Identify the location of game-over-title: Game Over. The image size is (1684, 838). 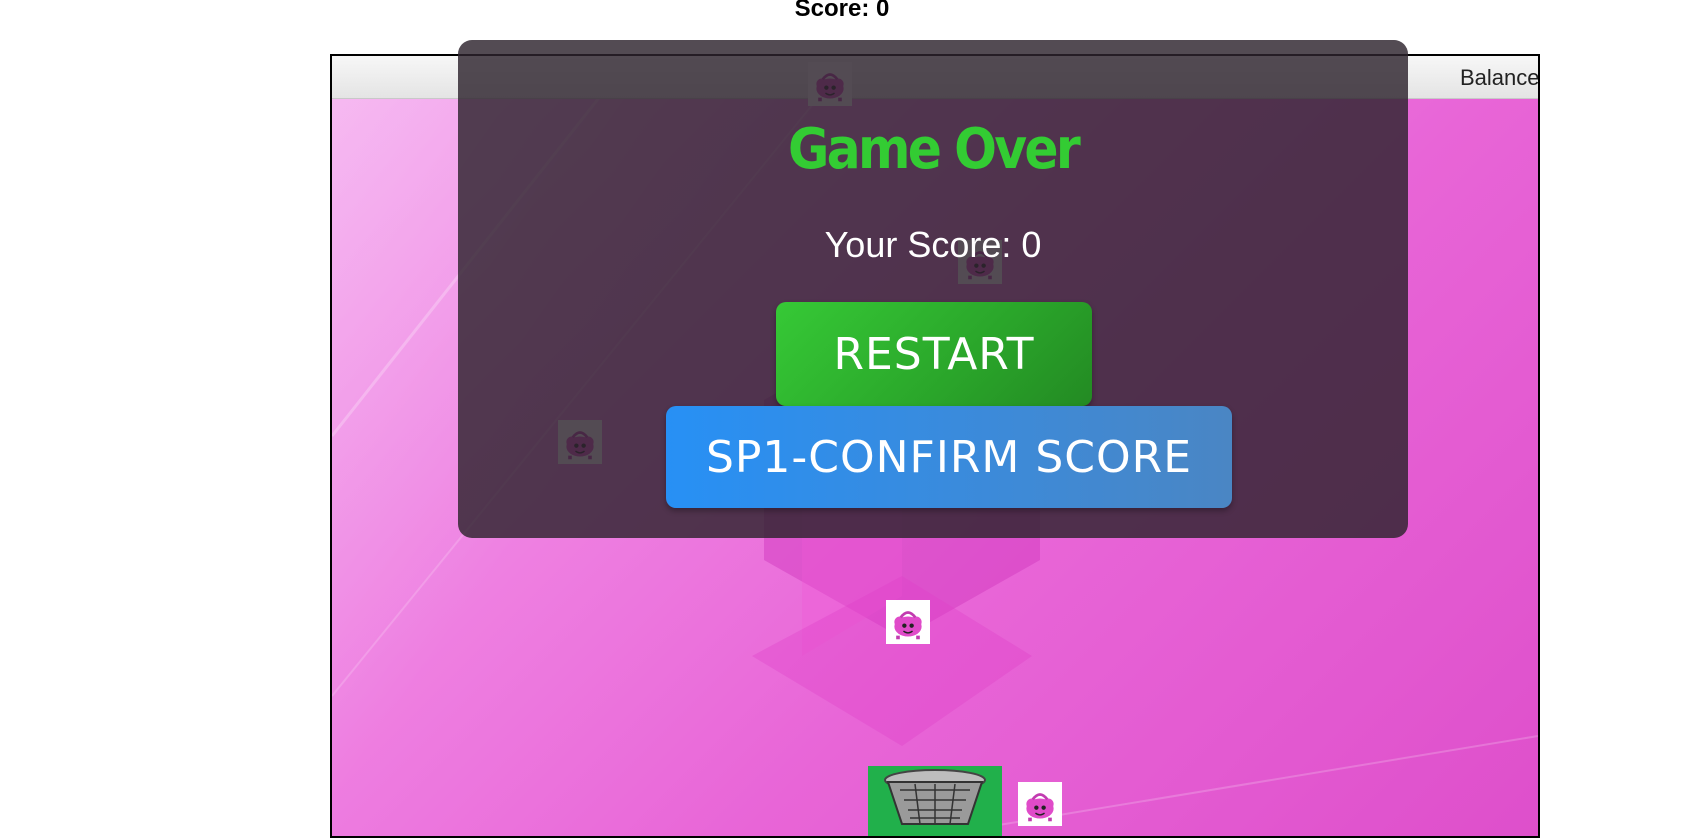
(934, 149).